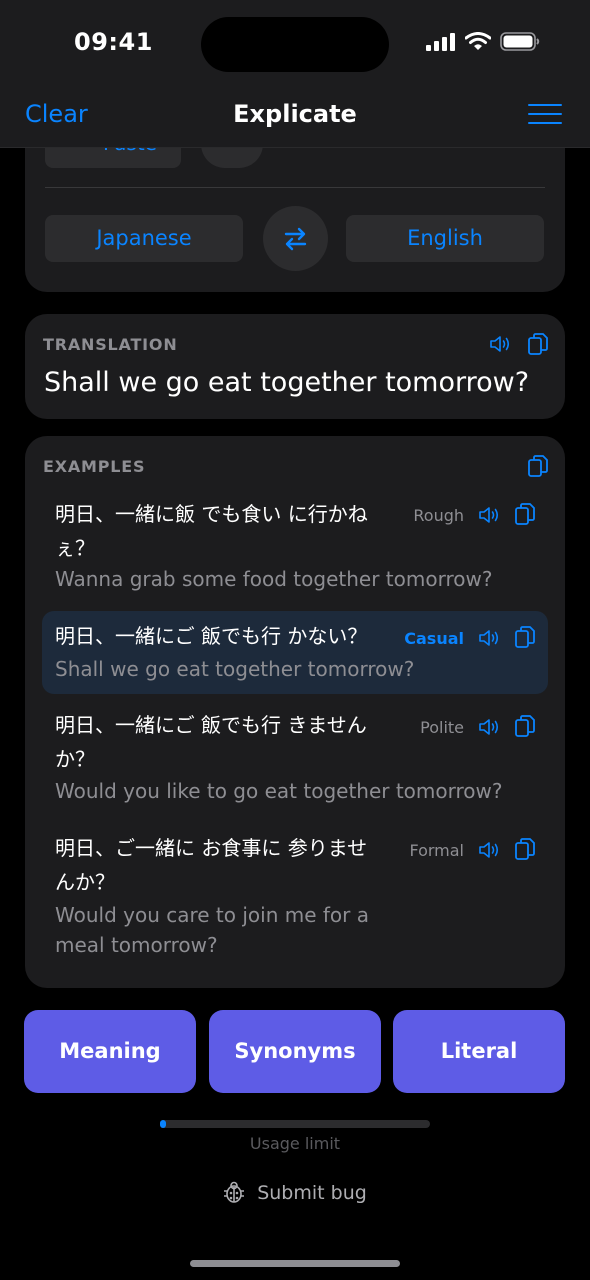  What do you see at coordinates (436, 850) in the screenshot?
I see `tone-label: Formal` at bounding box center [436, 850].